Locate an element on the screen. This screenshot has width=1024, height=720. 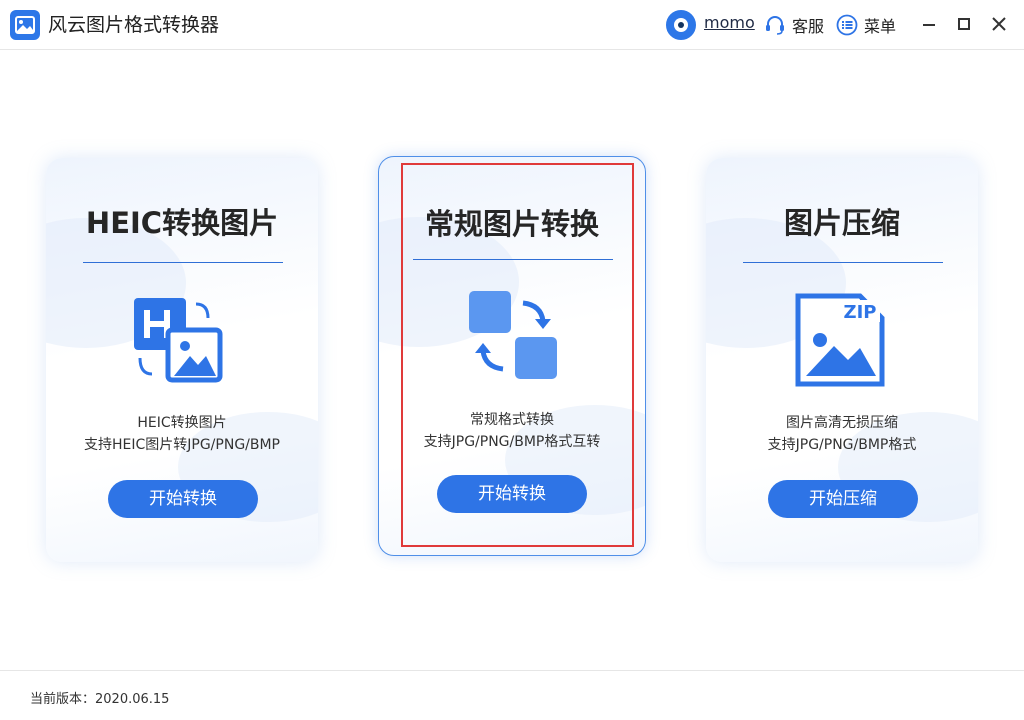
list-icon is located at coordinates (847, 25).